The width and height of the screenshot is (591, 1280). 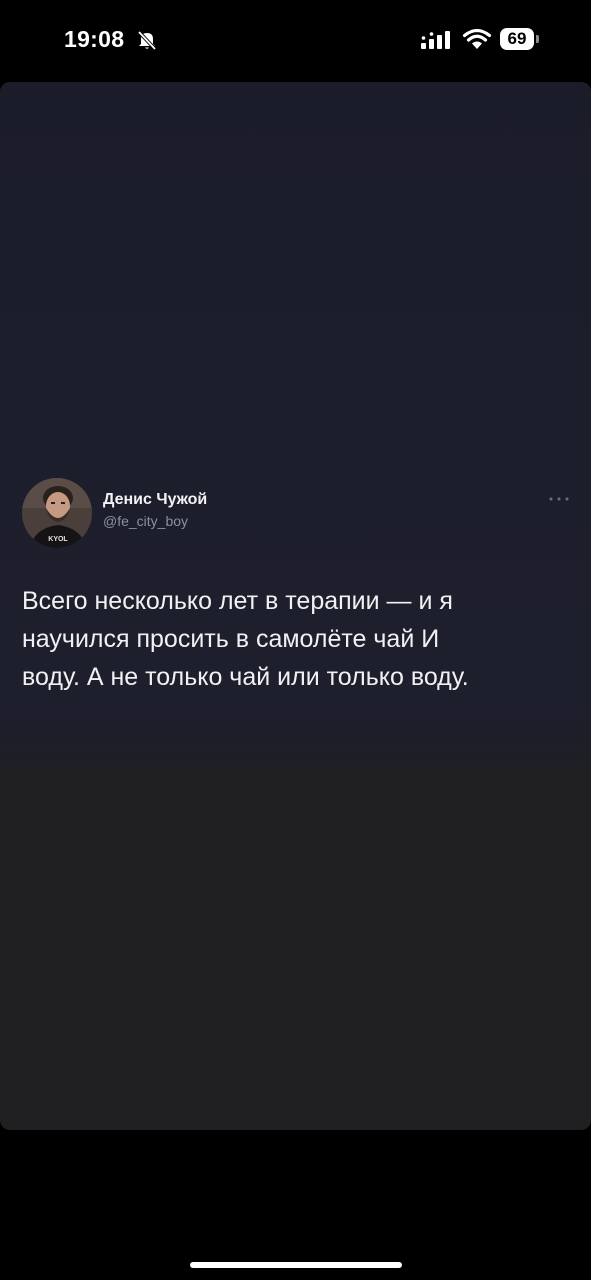 I want to click on battery-icon: 69, so click(x=520, y=39).